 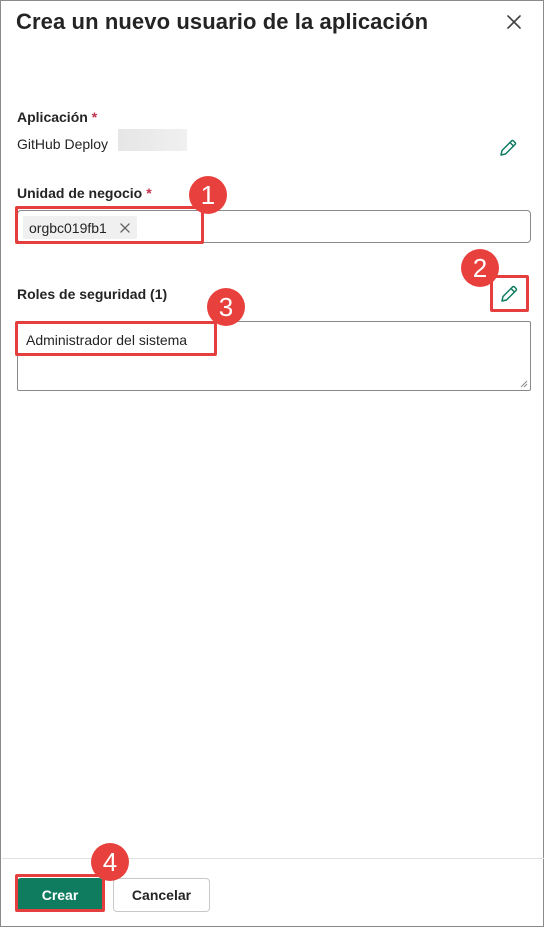 I want to click on business-unit-label: Unidad de negocio *, so click(x=84, y=193).